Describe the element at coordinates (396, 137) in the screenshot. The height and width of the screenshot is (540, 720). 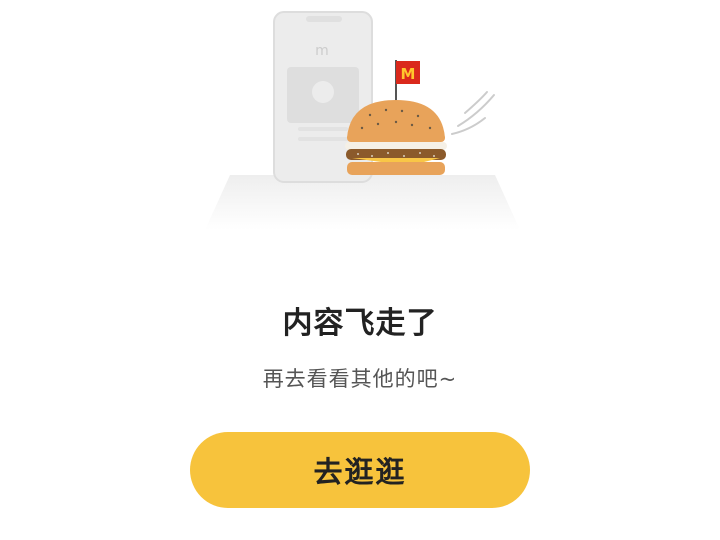
I see `burger-icon` at that location.